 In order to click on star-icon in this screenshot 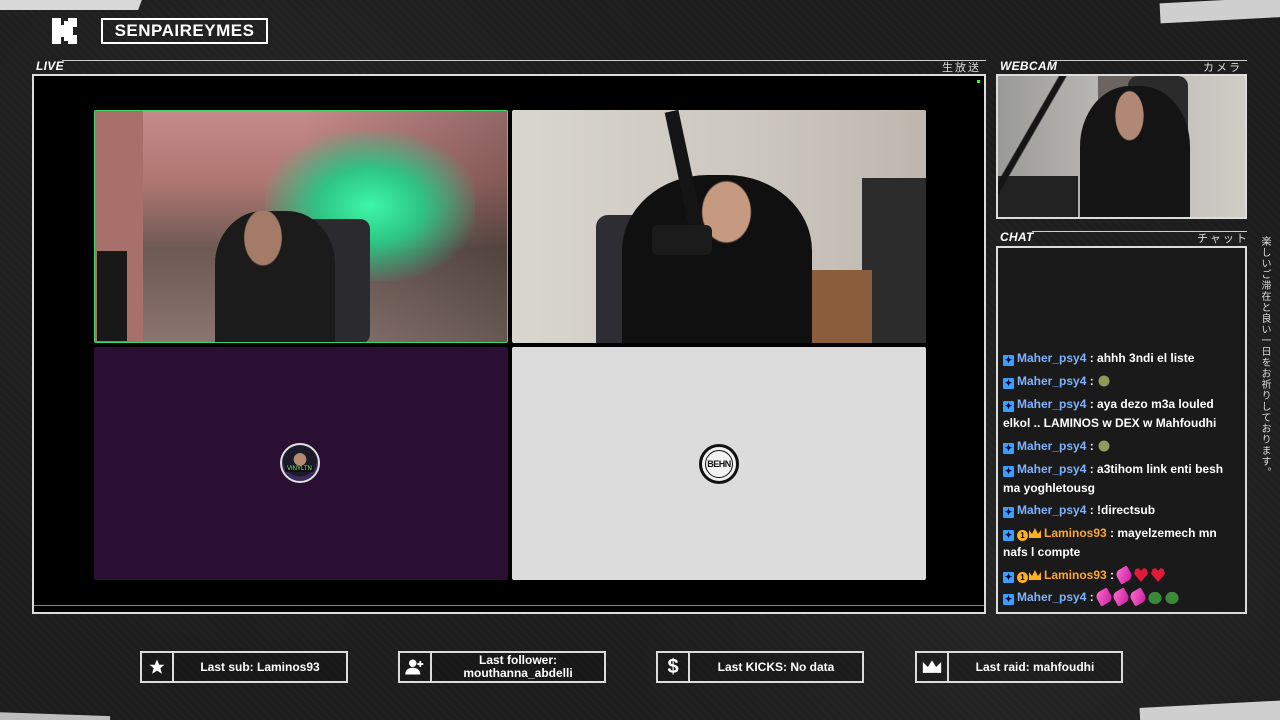, I will do `click(158, 667)`.